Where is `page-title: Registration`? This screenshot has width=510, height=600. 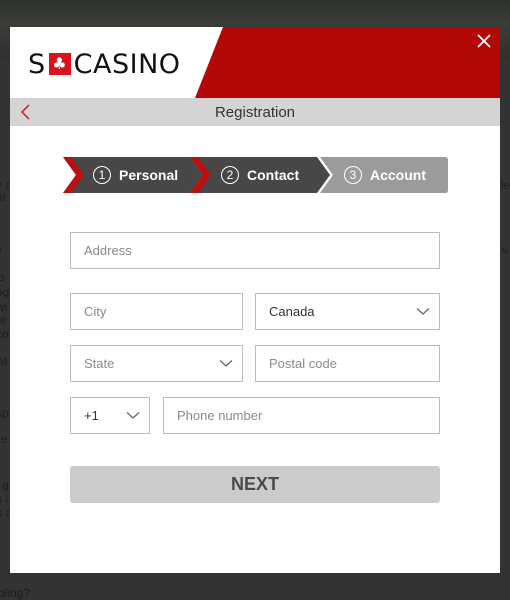
page-title: Registration is located at coordinates (255, 112).